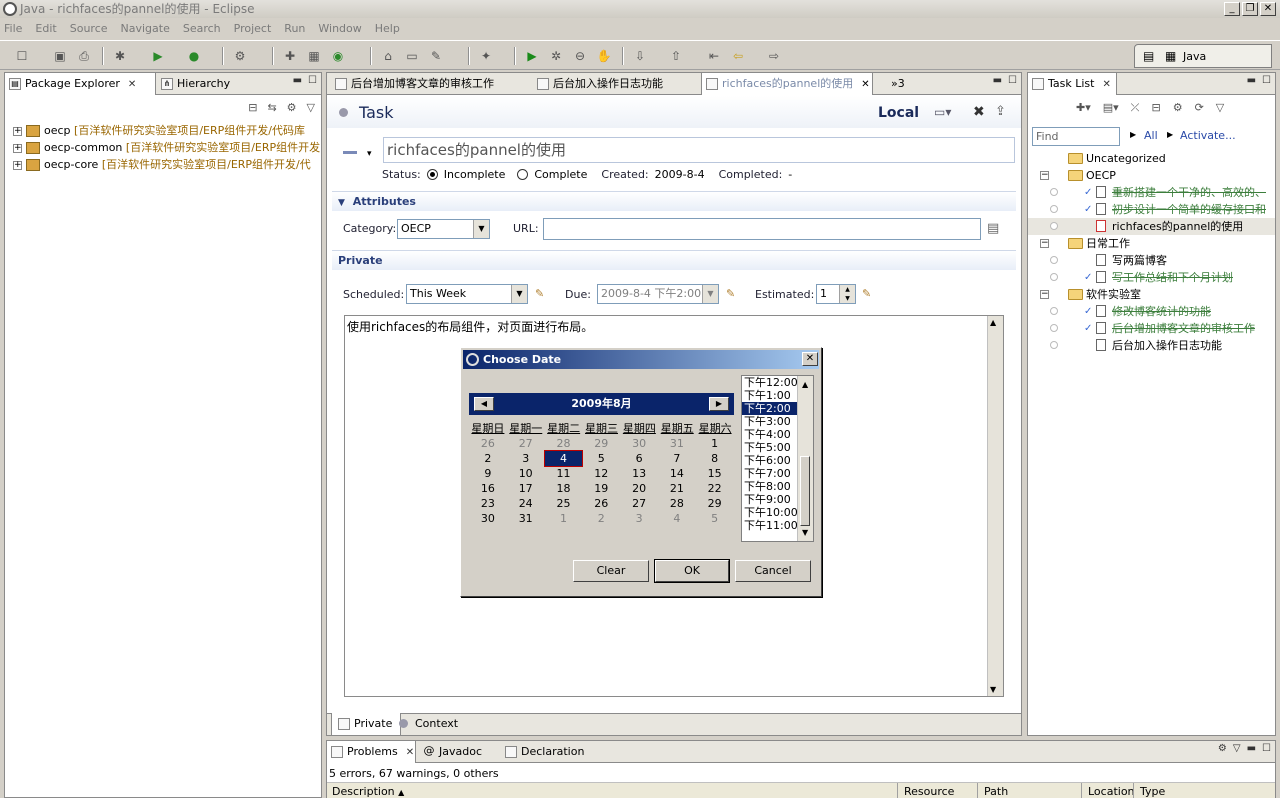 The height and width of the screenshot is (798, 1280). Describe the element at coordinates (1232, 9) in the screenshot. I see `minimize-button: _` at that location.